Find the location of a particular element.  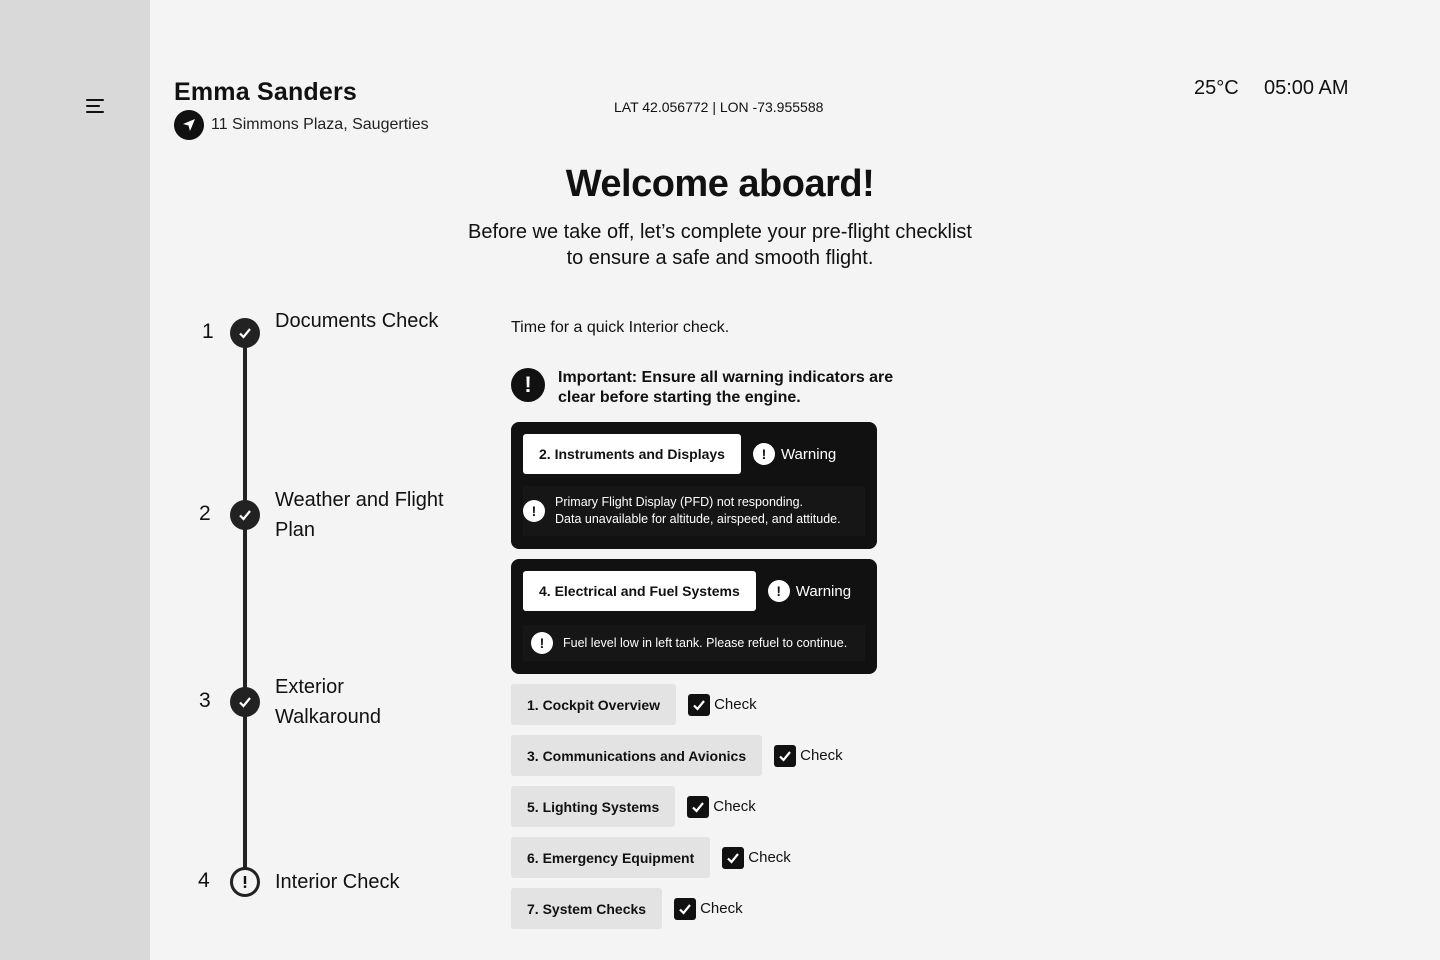

clock-time: 05:00 AM is located at coordinates (1306, 88).